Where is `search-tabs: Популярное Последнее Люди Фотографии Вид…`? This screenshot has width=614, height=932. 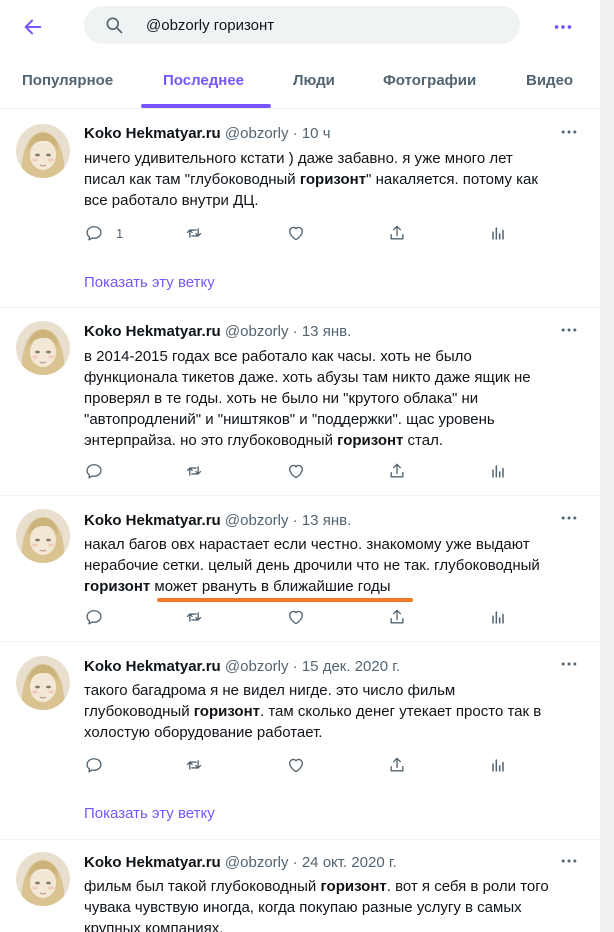
search-tabs: Популярное Последнее Люди Фотографии Вид… is located at coordinates (300, 82).